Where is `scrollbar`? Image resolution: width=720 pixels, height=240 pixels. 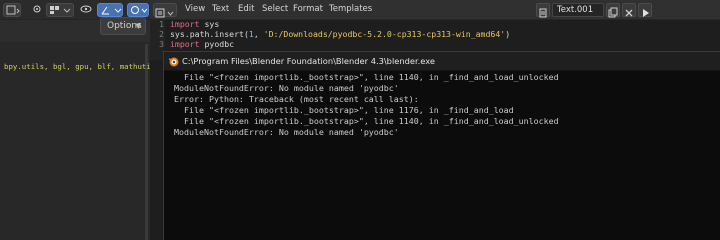 scrollbar is located at coordinates (146, 142).